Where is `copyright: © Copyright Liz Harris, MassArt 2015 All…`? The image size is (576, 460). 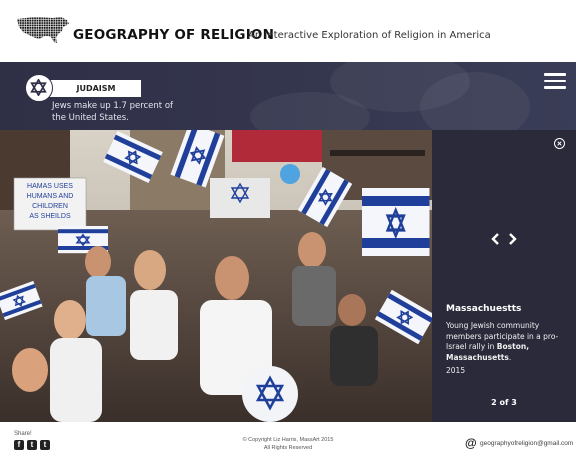 copyright: © Copyright Liz Harris, MassArt 2015 All… is located at coordinates (288, 444).